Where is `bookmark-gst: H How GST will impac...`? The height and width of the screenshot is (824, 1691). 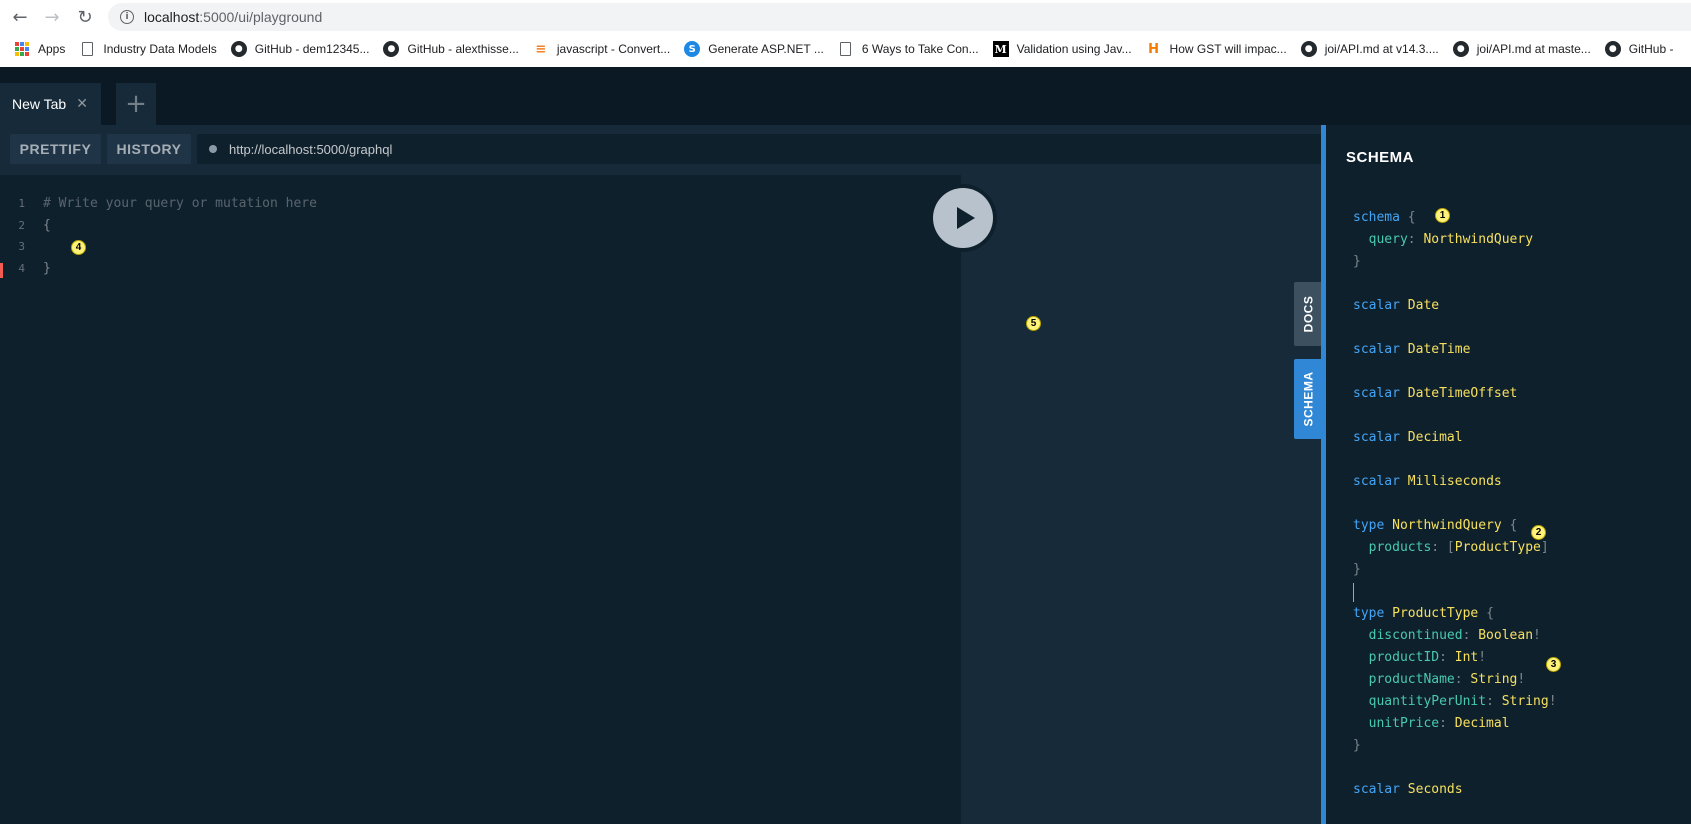
bookmark-gst: H How GST will impac... is located at coordinates (1216, 49).